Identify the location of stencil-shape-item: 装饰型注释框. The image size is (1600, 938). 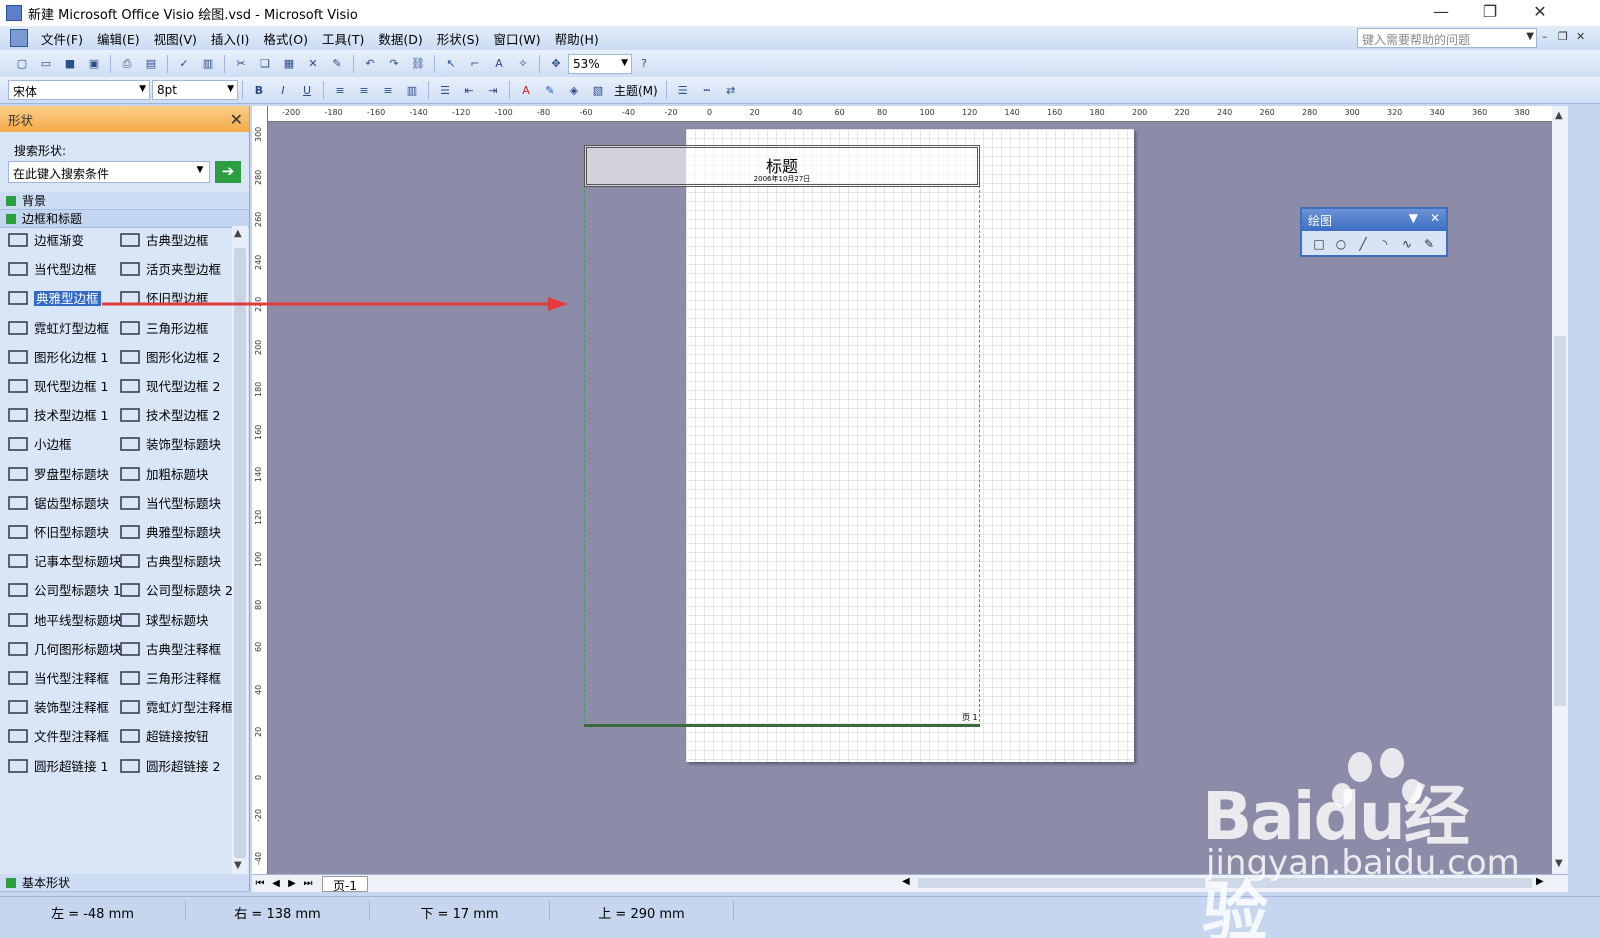
(64, 707).